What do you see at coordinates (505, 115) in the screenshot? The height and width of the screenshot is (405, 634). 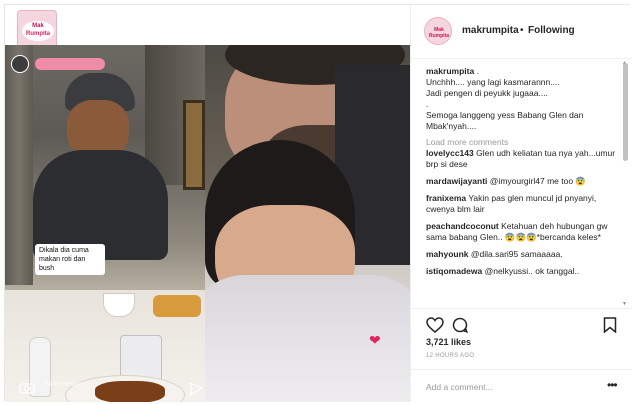 I see `caption-line: Semoga langgeng yess Babang Glen dan` at bounding box center [505, 115].